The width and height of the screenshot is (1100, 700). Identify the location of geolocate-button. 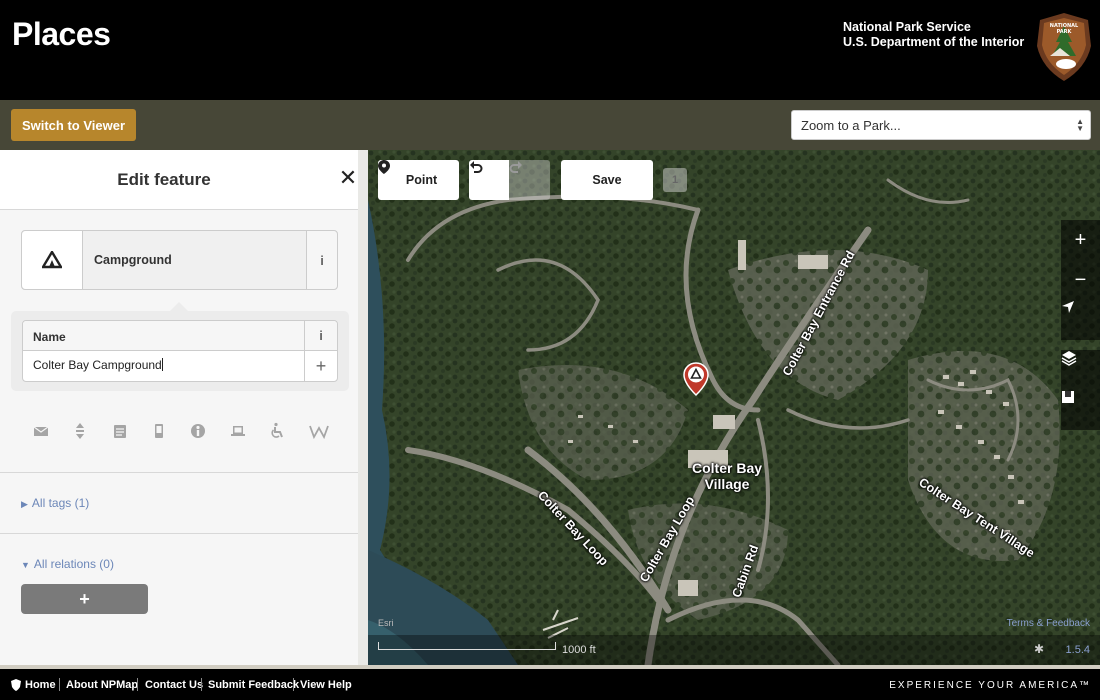
(1080, 320).